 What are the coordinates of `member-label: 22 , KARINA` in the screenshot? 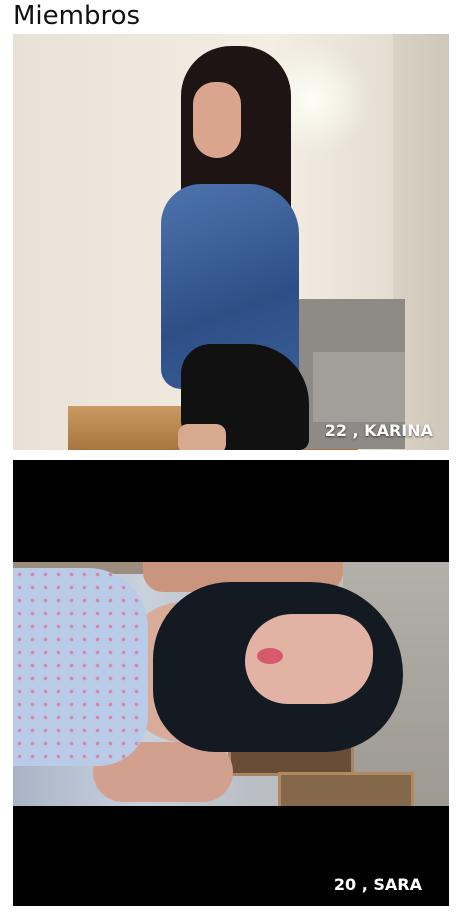 It's located at (378, 430).